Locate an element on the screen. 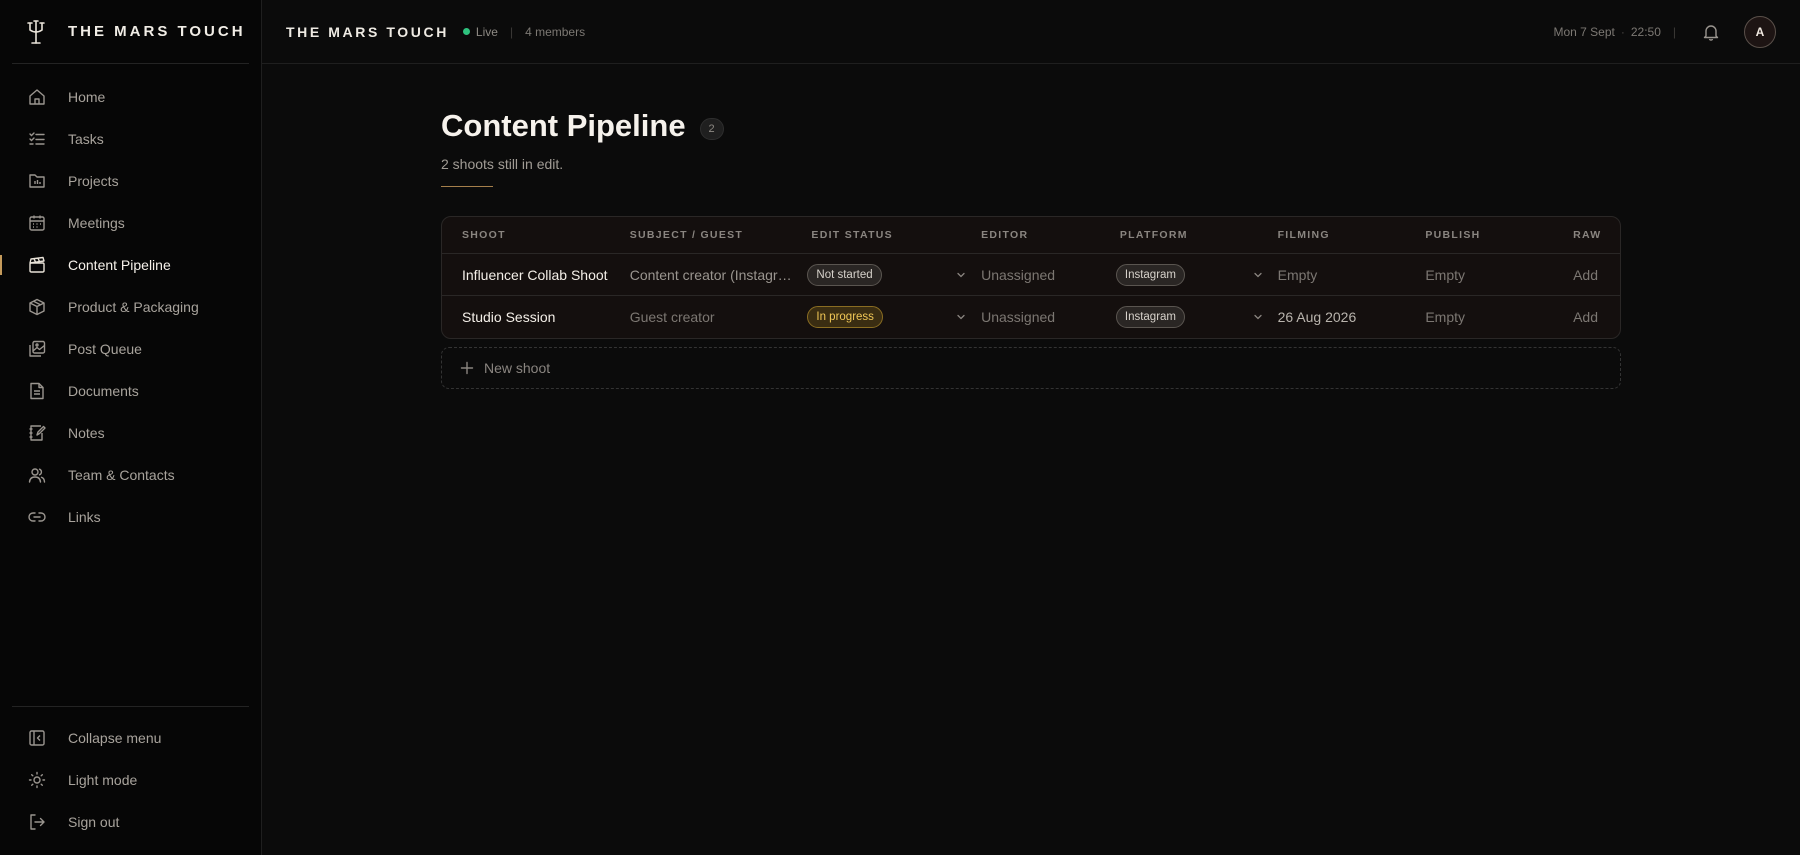 The width and height of the screenshot is (1800, 855). clapperboard-icon is located at coordinates (37, 265).